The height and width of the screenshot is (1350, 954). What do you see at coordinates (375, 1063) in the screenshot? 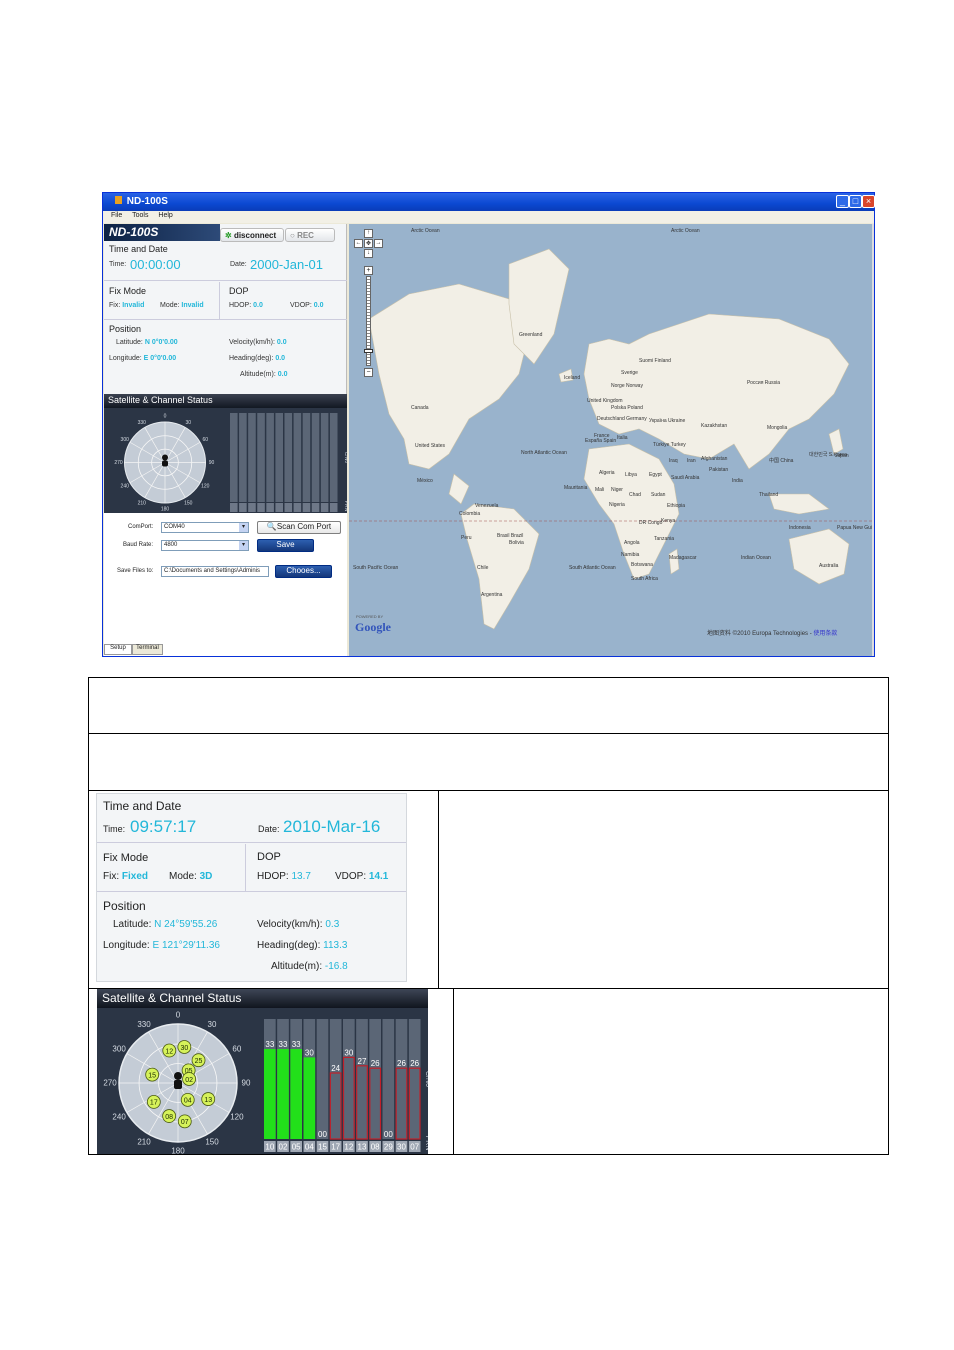
I see `channel-cno-label: 26` at bounding box center [375, 1063].